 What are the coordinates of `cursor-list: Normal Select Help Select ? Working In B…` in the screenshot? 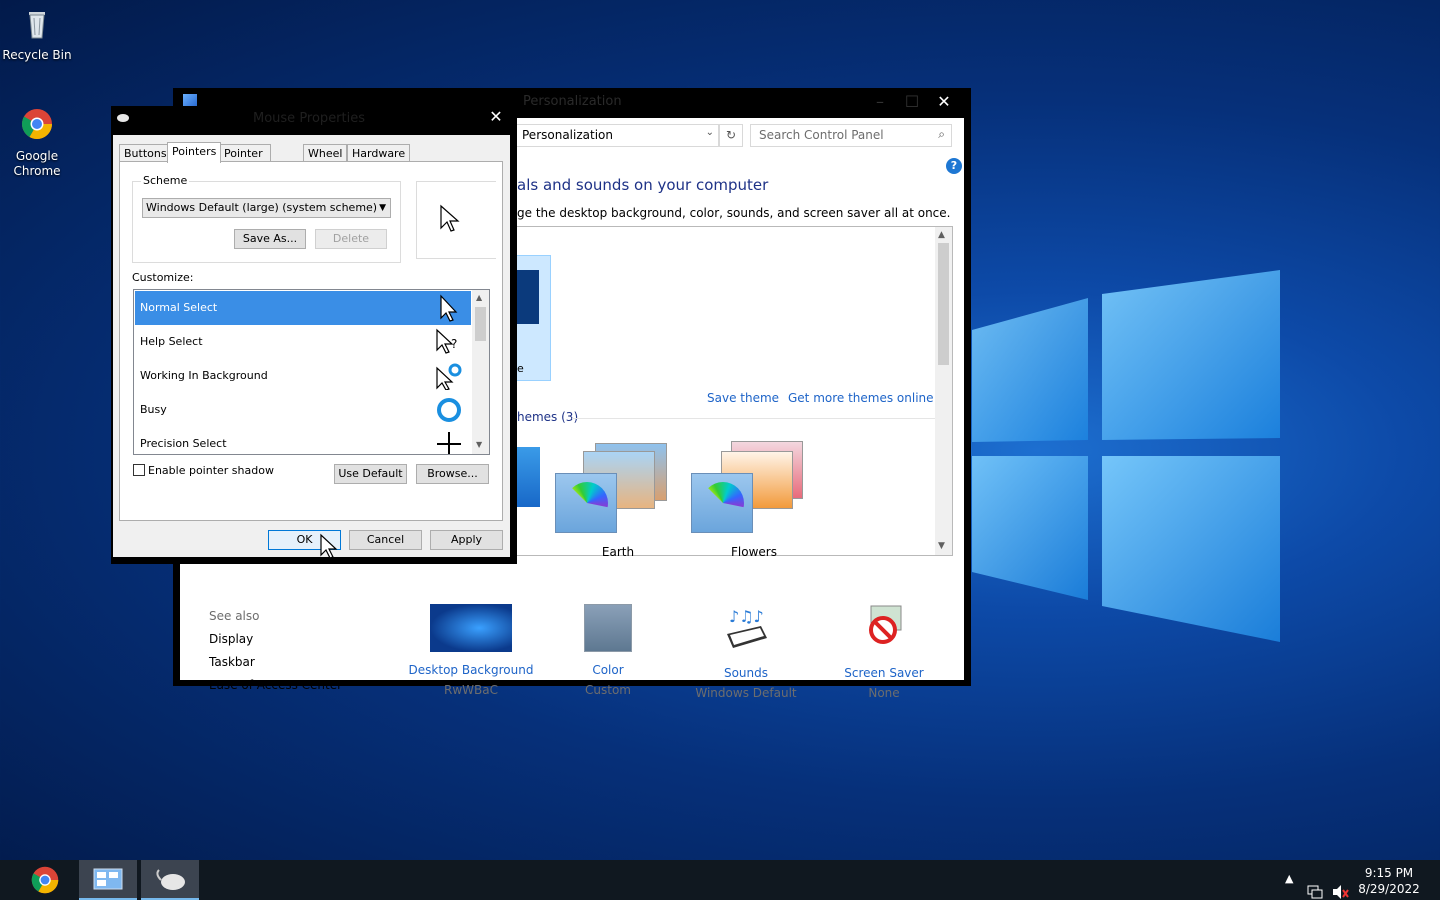 It's located at (311, 372).